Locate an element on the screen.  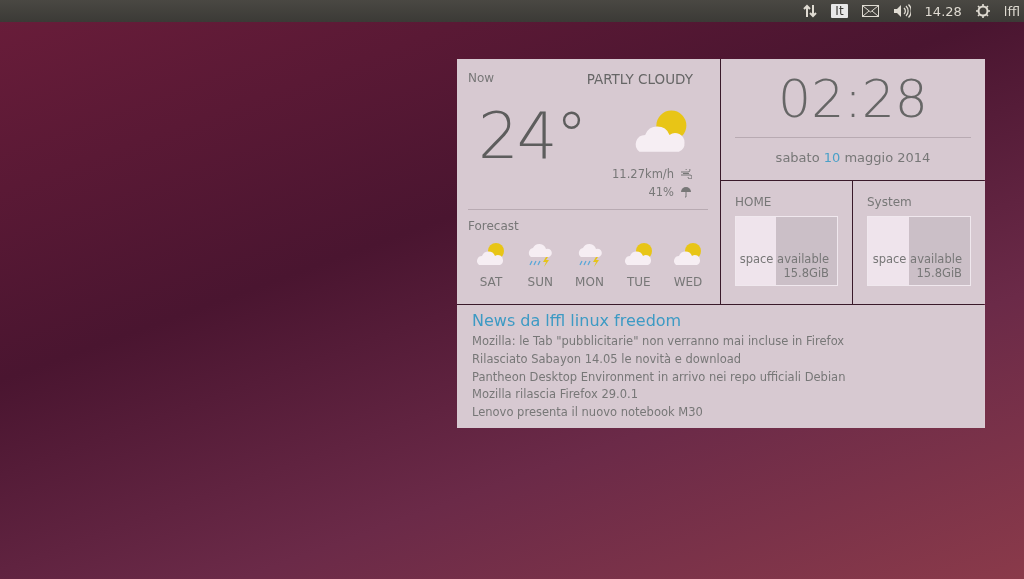
news-title-link: News da lffl linux freedom is located at coordinates (577, 320).